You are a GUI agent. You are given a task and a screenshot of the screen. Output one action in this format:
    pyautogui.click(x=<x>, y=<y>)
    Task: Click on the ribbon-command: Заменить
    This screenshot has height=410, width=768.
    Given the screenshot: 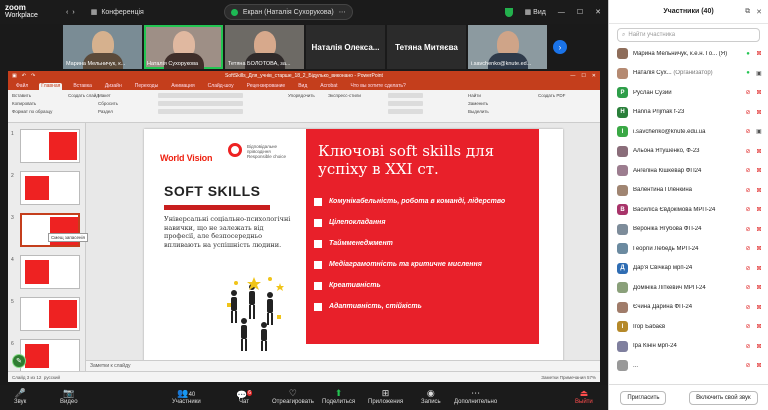 What is the action you would take?
    pyautogui.click(x=478, y=103)
    